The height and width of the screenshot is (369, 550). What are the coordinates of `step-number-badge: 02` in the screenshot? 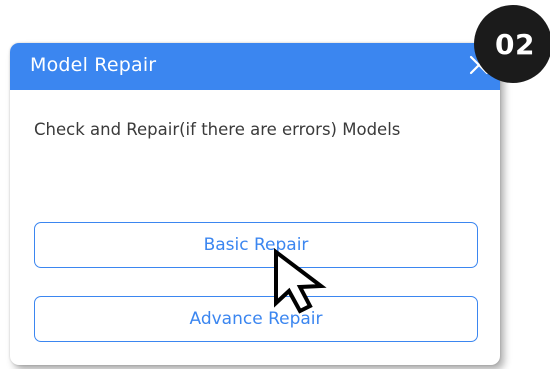 It's located at (512, 44).